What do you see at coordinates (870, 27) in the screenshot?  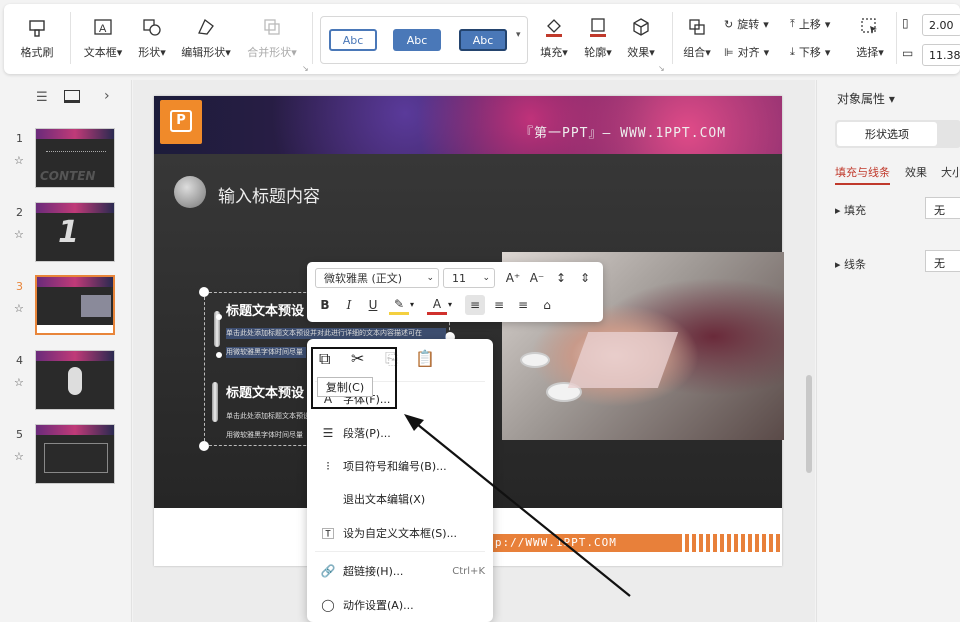 I see `select-pointer-icon` at bounding box center [870, 27].